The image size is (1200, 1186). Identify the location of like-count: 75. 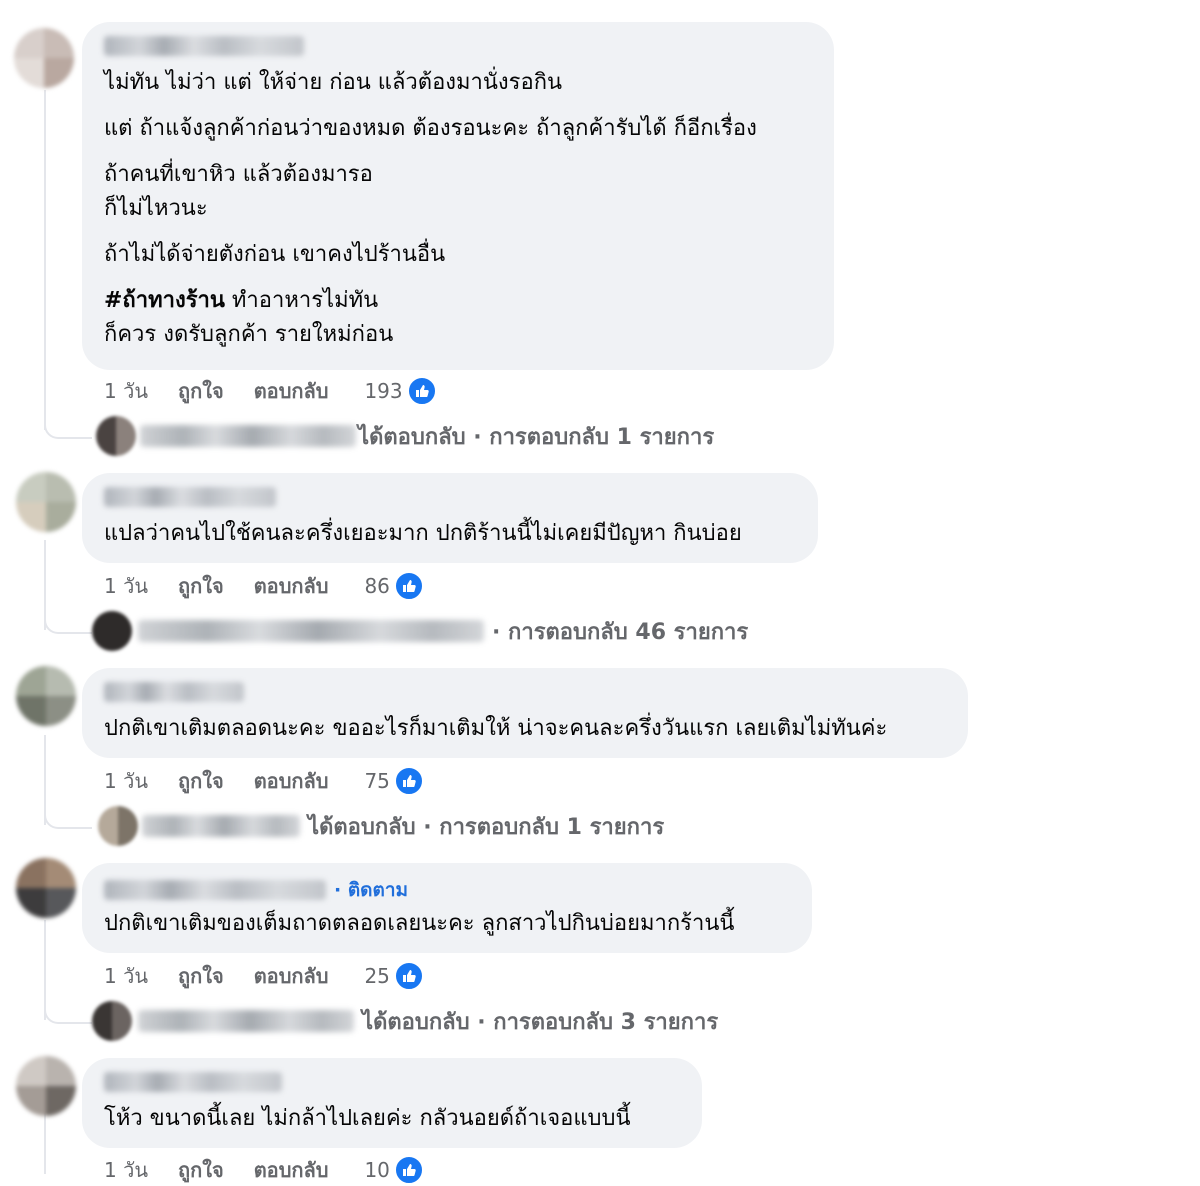
(376, 781).